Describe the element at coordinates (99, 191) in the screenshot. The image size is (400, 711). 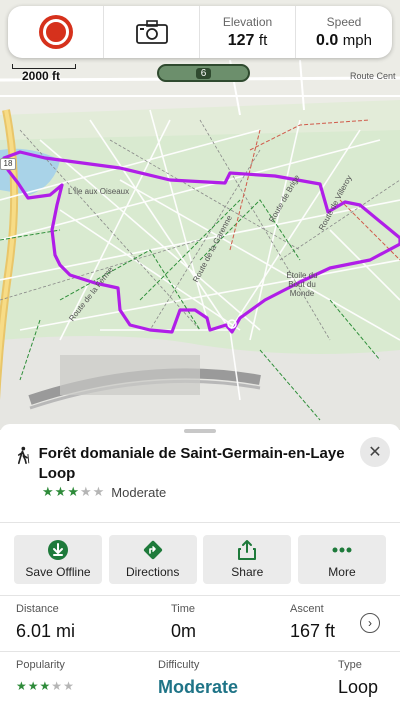
I see `place-label-ile-aux-oiseaux: L'Île aux Oiseaux` at that location.